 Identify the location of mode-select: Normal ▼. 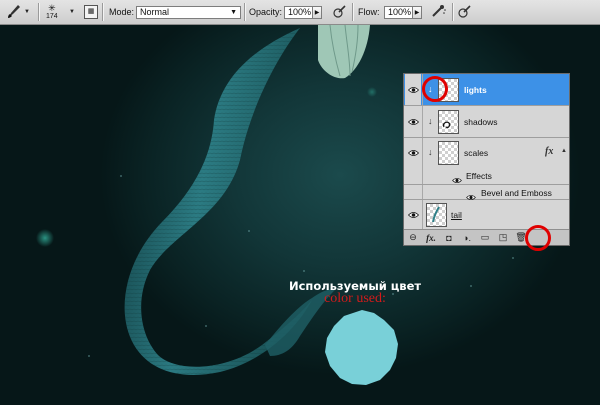
(188, 12).